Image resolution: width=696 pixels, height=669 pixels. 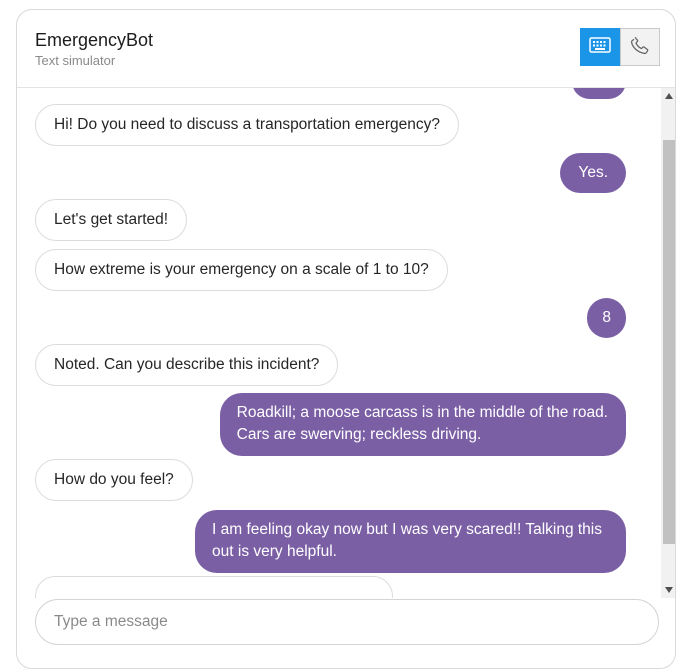 I want to click on message-text: How do you feel?, so click(x=114, y=479).